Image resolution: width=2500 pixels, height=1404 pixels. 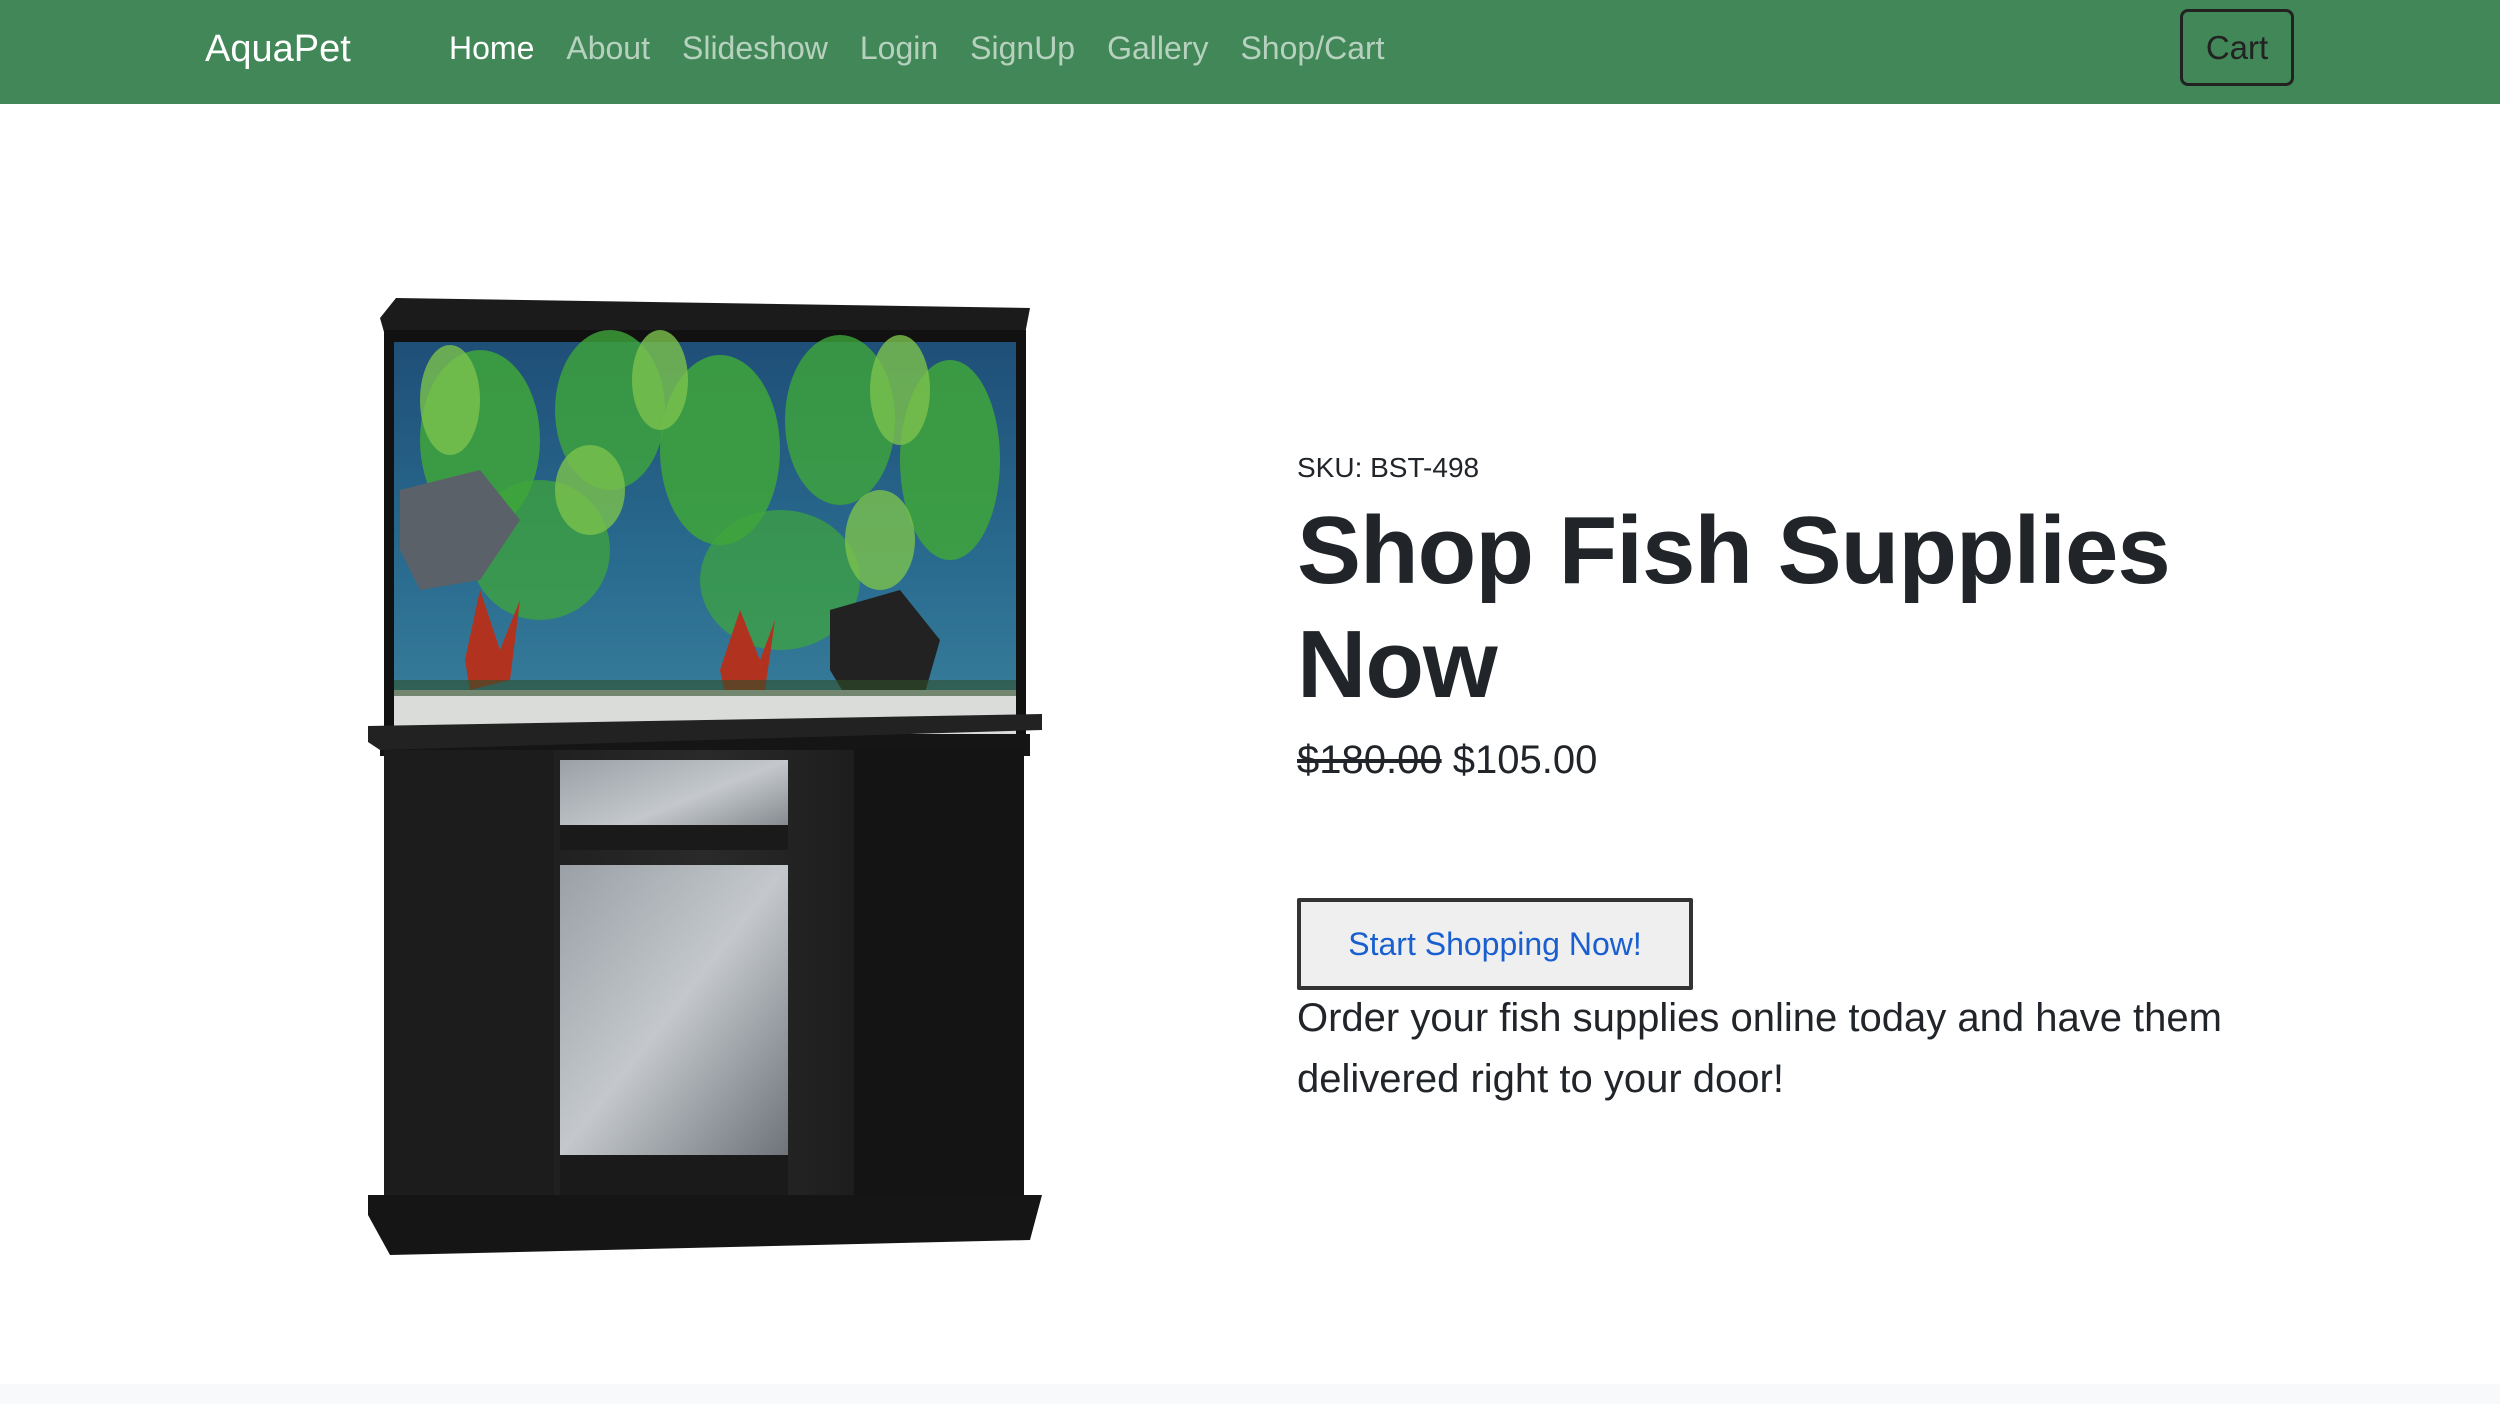 I want to click on nav-link-login: Login, so click(x=899, y=48).